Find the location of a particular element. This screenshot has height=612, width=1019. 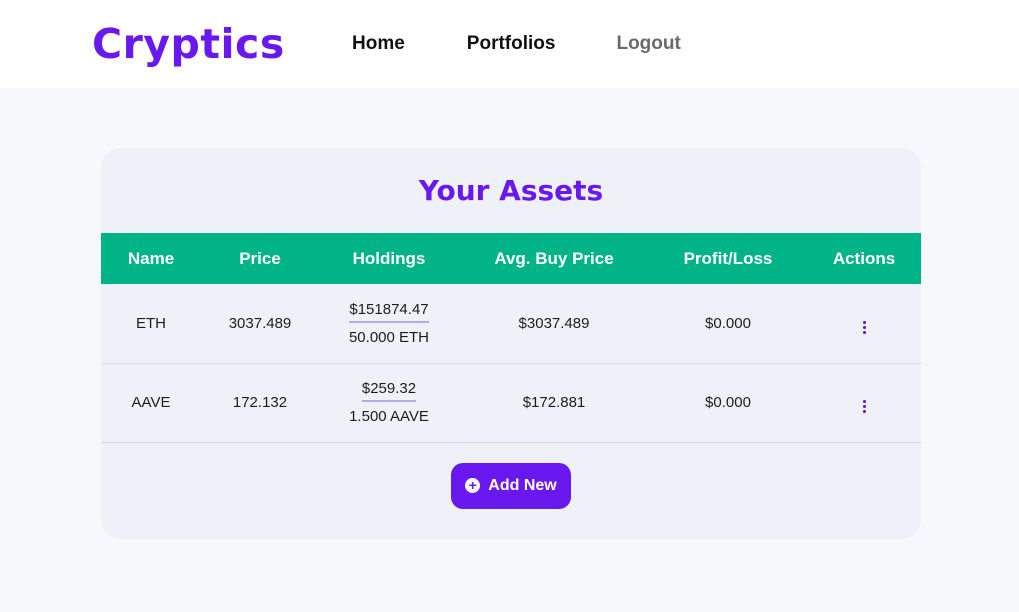

app-logo: Cryptics is located at coordinates (207, 44).